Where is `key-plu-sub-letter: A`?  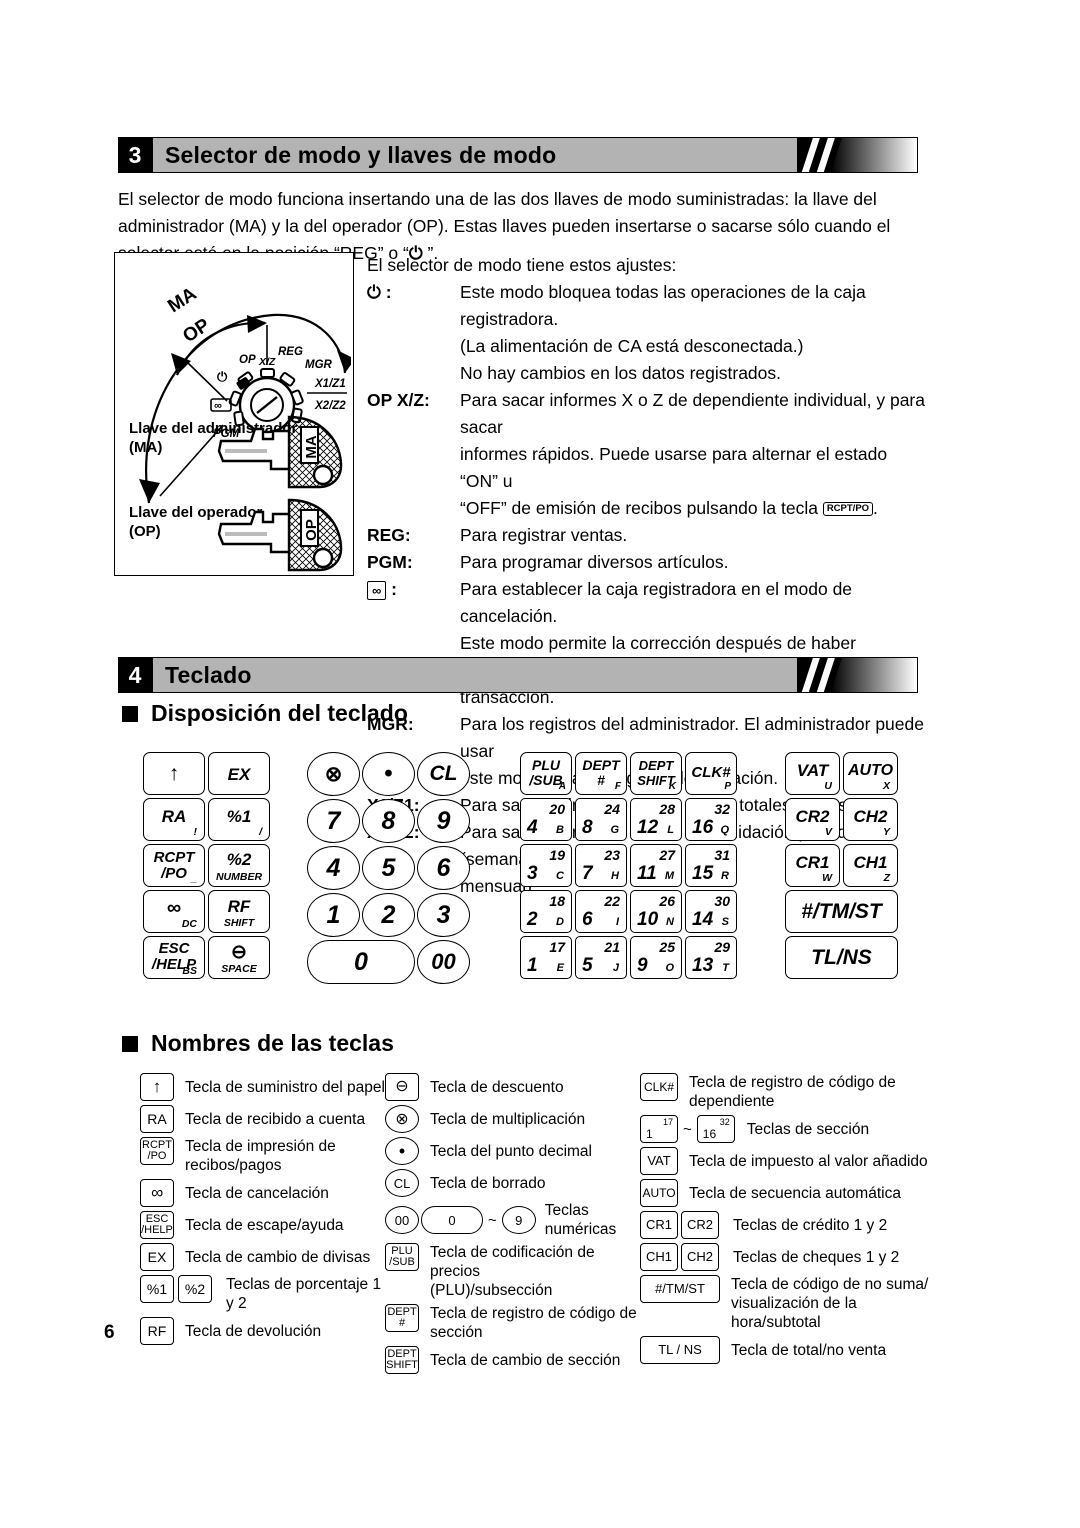 key-plu-sub-letter: A is located at coordinates (562, 786).